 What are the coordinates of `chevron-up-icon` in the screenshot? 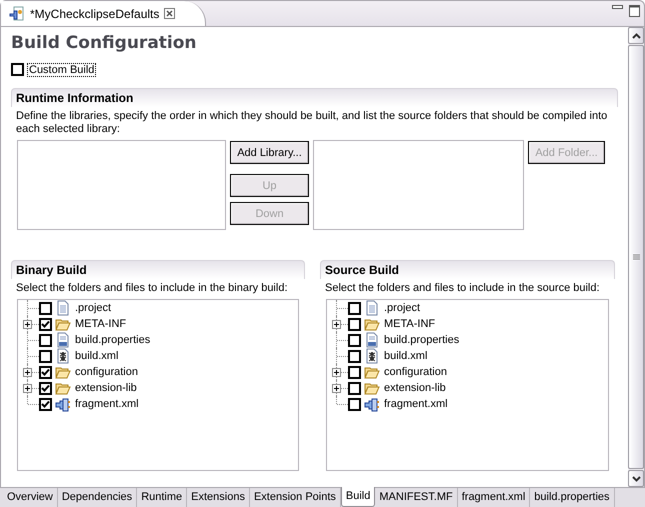 It's located at (636, 35).